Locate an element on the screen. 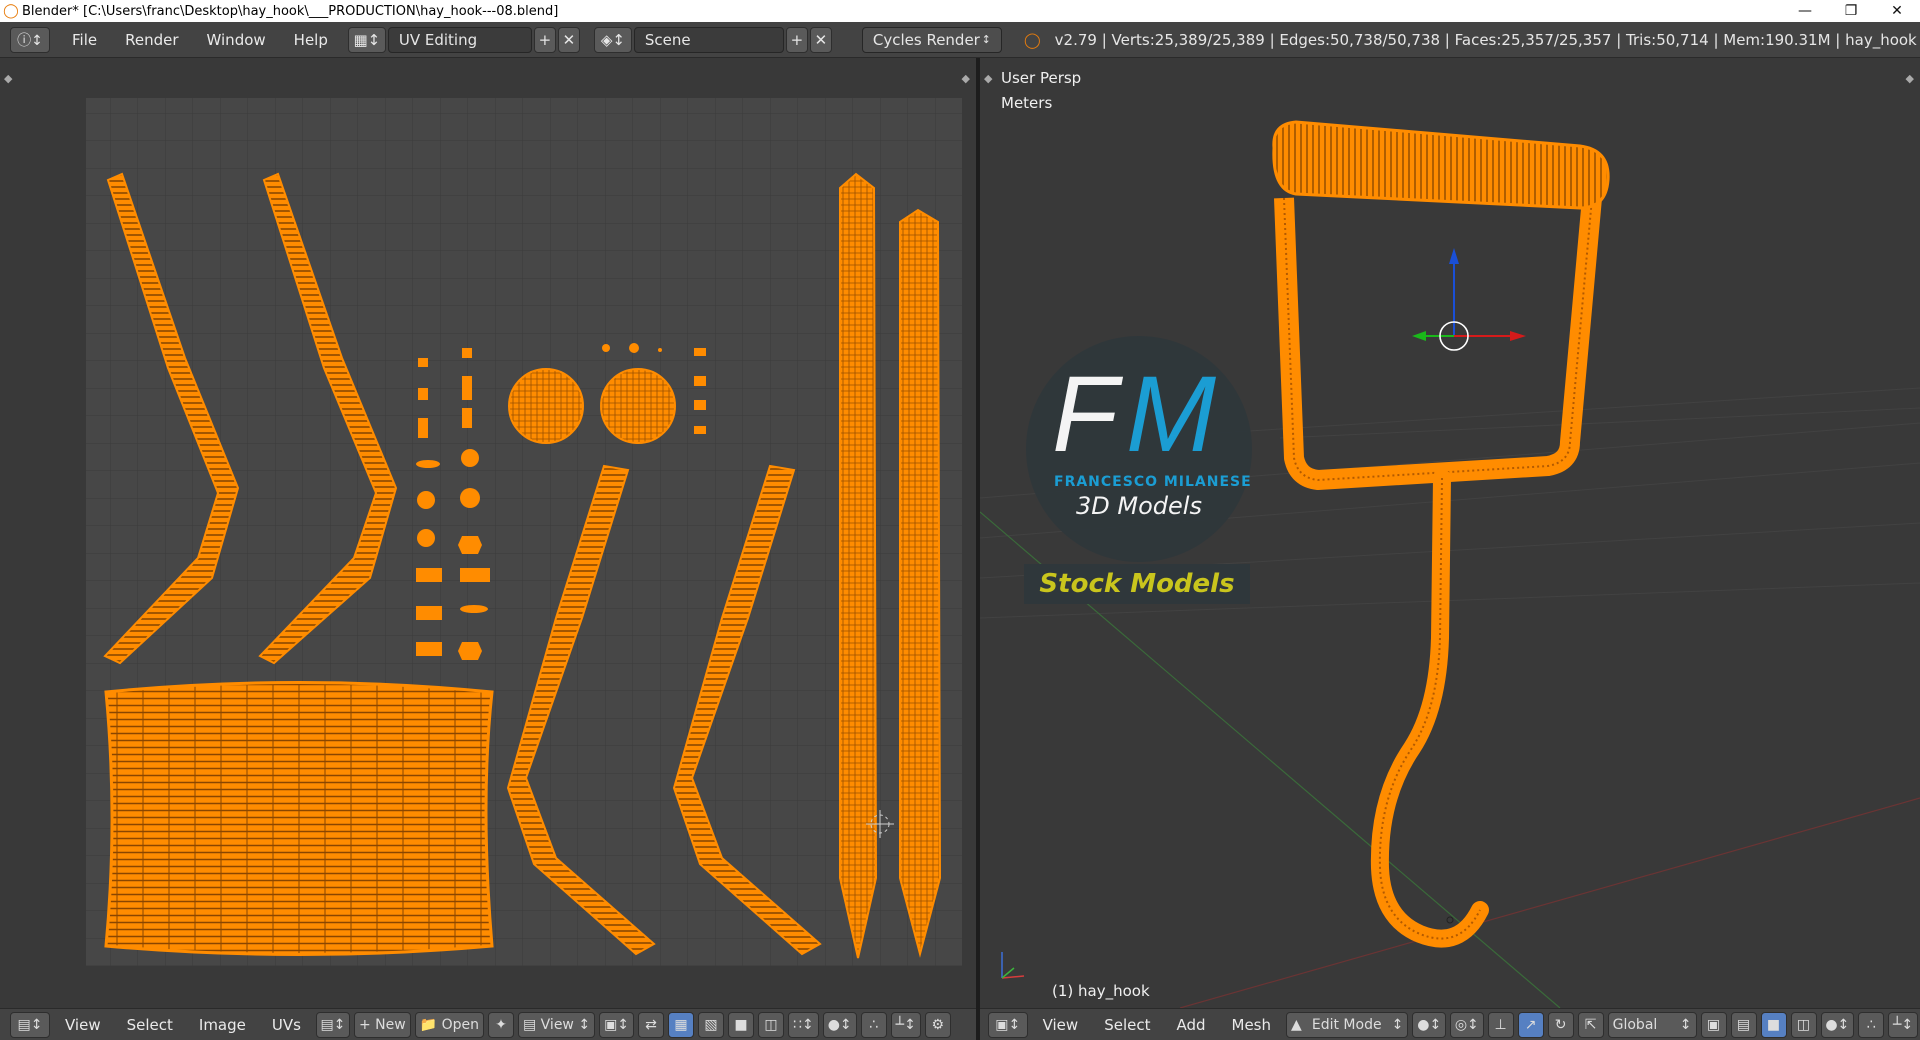 This screenshot has height=1040, width=1920. 3d-view-icon: ▣↕ is located at coordinates (1008, 1024).